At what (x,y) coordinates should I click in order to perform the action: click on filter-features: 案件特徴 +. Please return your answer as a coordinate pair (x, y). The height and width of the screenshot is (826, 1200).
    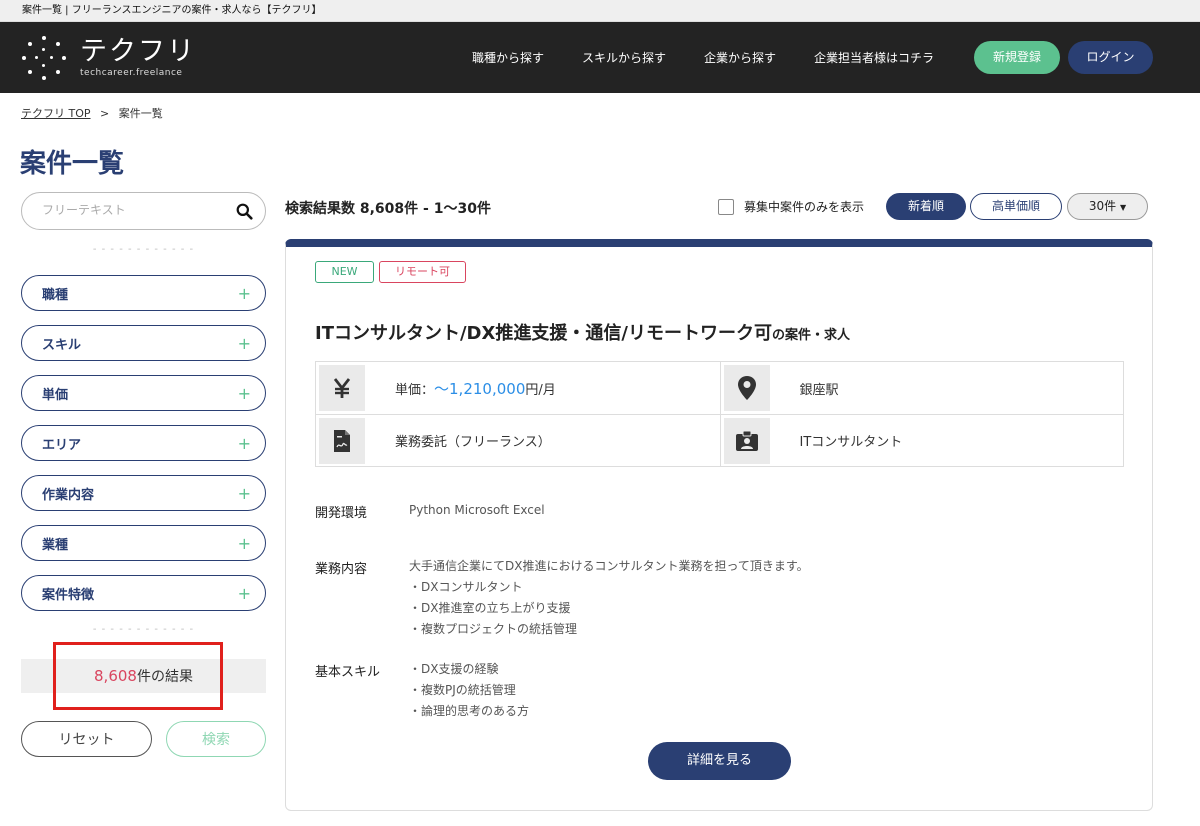
    Looking at the image, I should click on (143, 593).